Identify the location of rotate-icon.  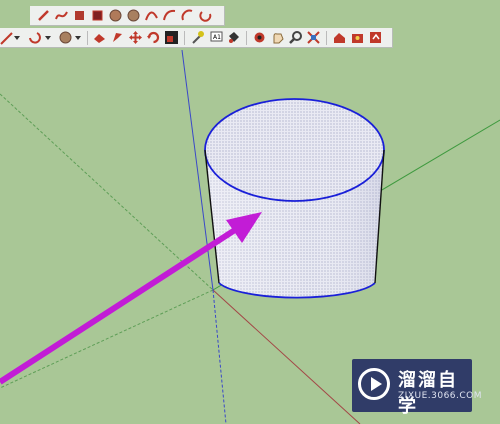
(153, 37).